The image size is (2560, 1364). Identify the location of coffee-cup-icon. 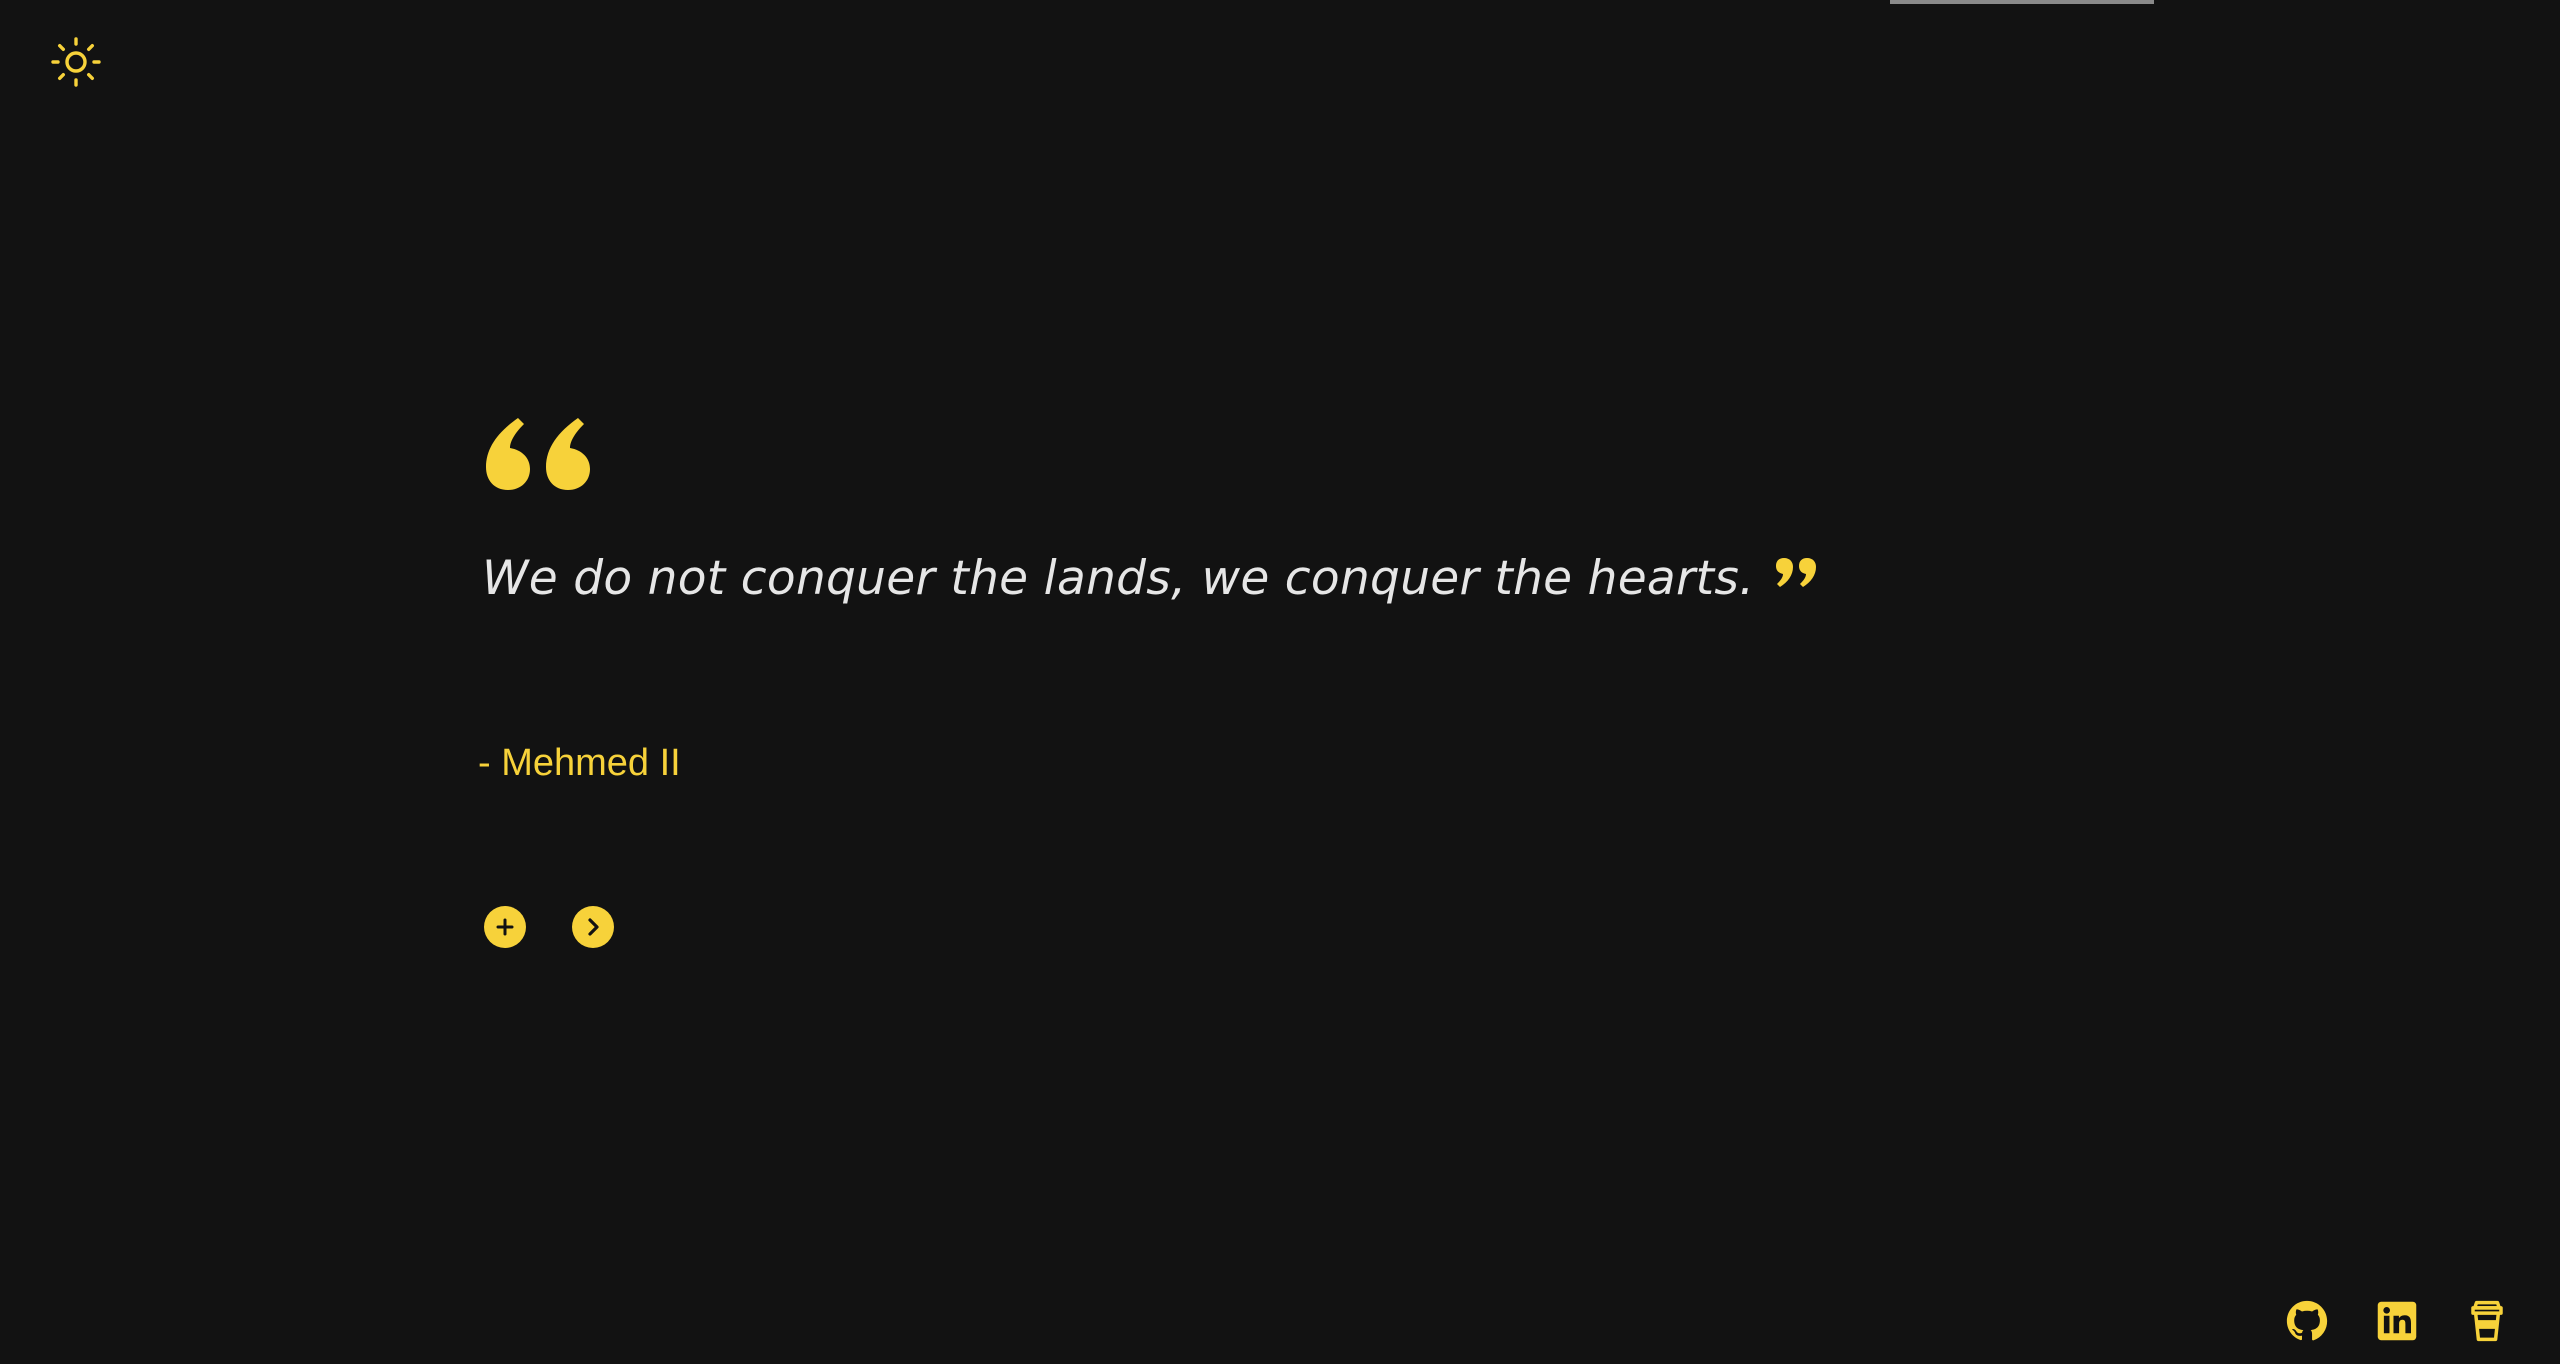
(2487, 1321).